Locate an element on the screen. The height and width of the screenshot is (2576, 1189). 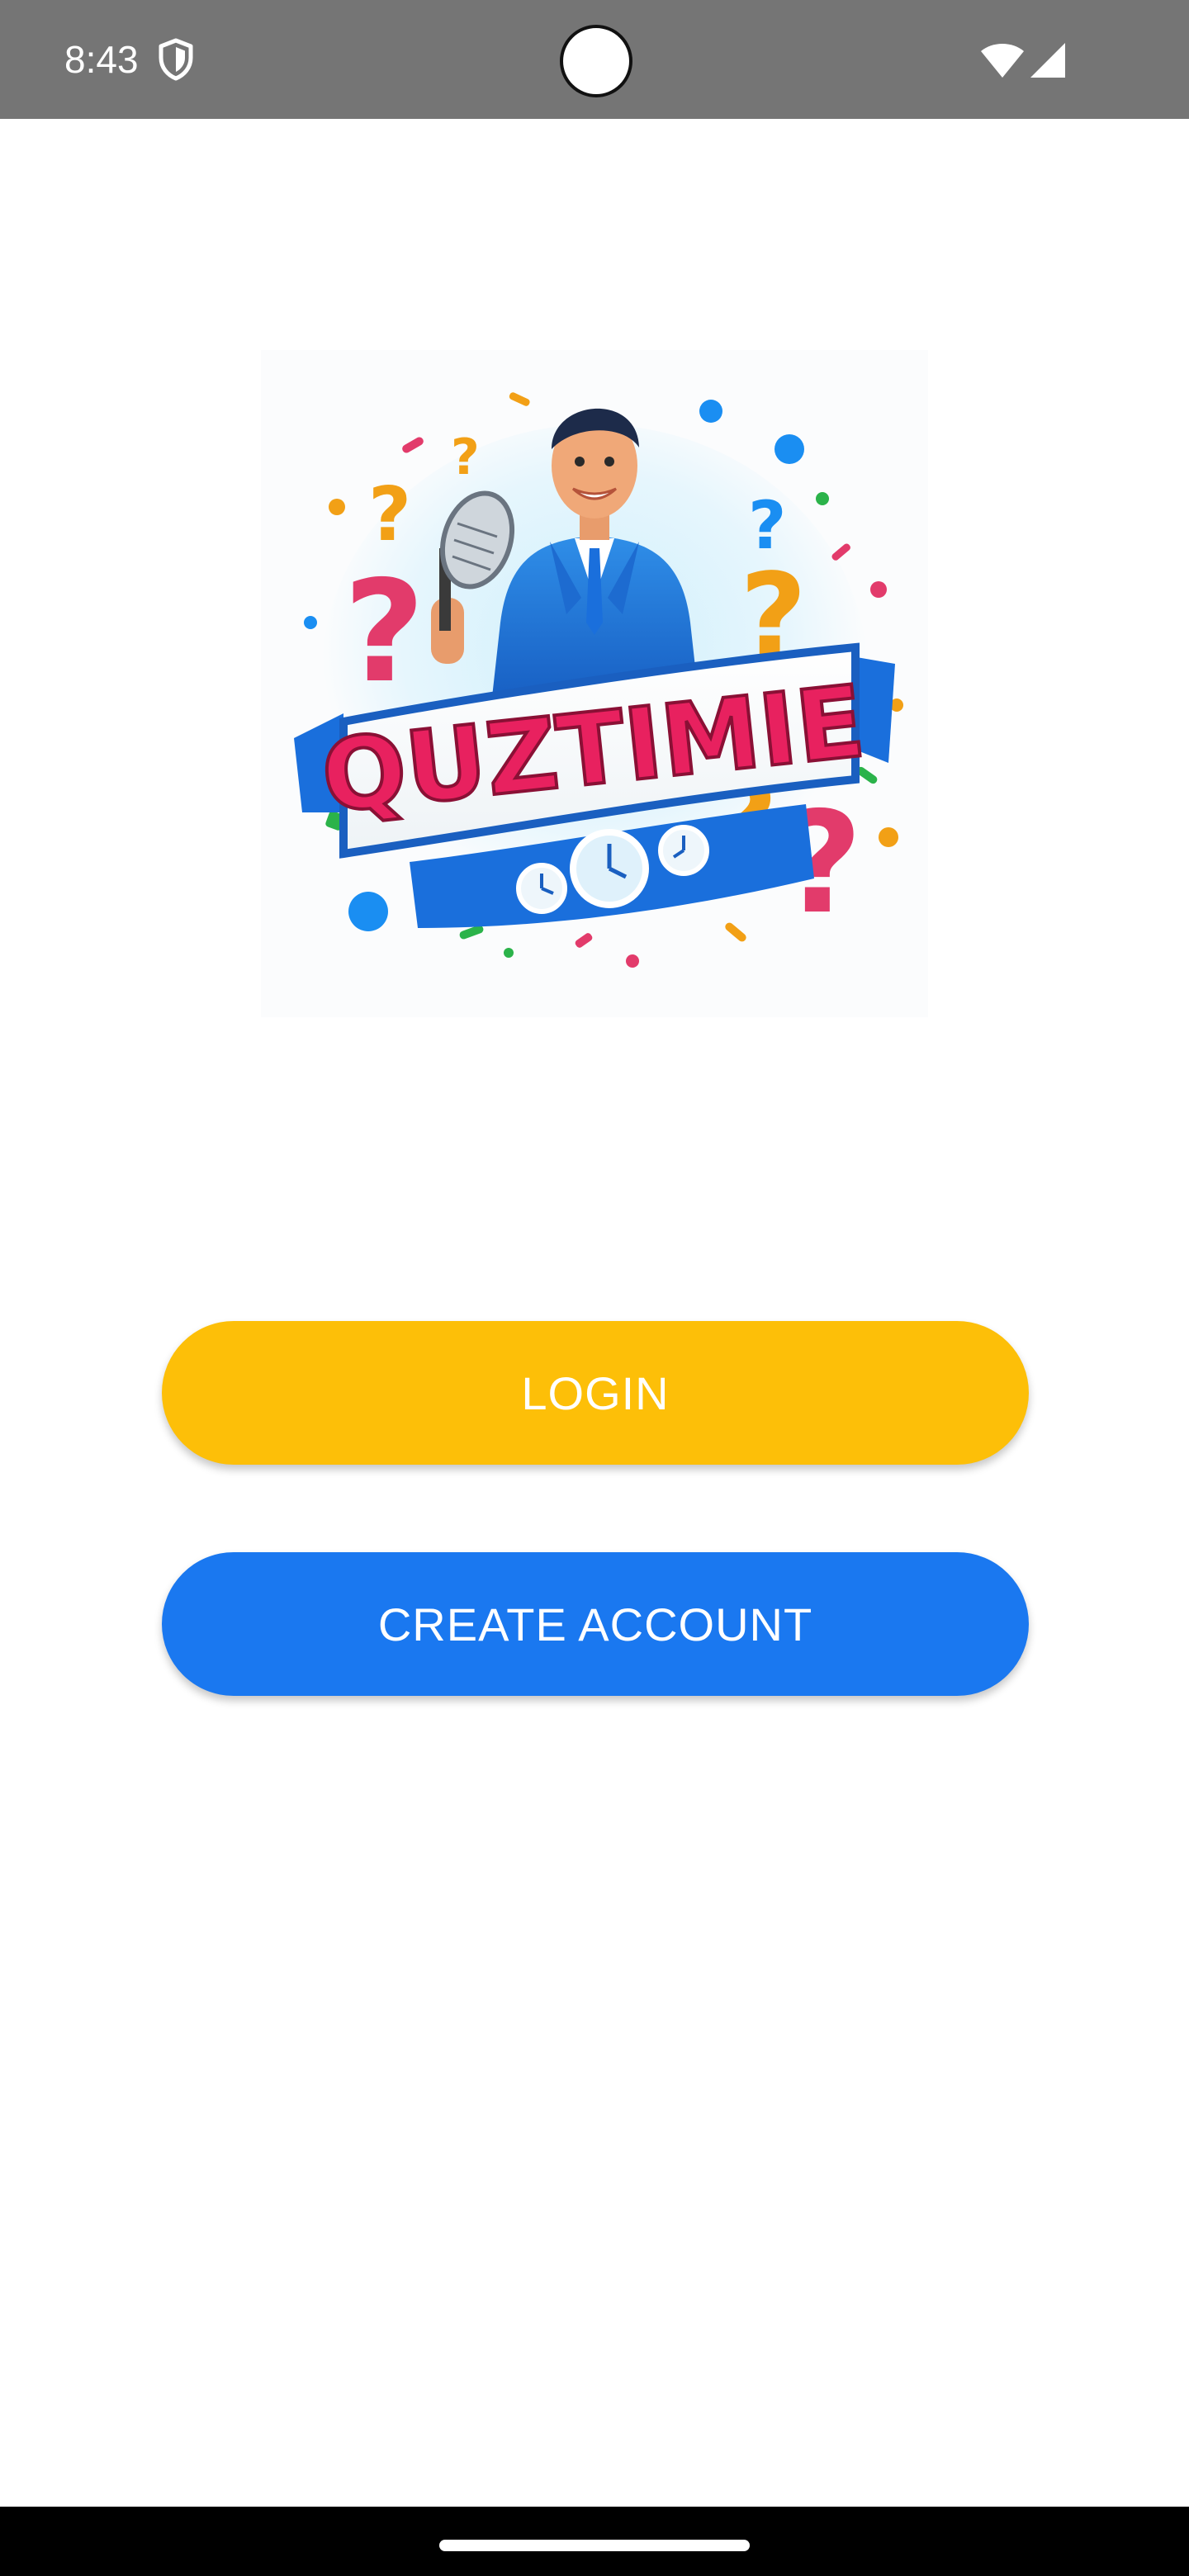
home-gesture-handle is located at coordinates (594, 2545).